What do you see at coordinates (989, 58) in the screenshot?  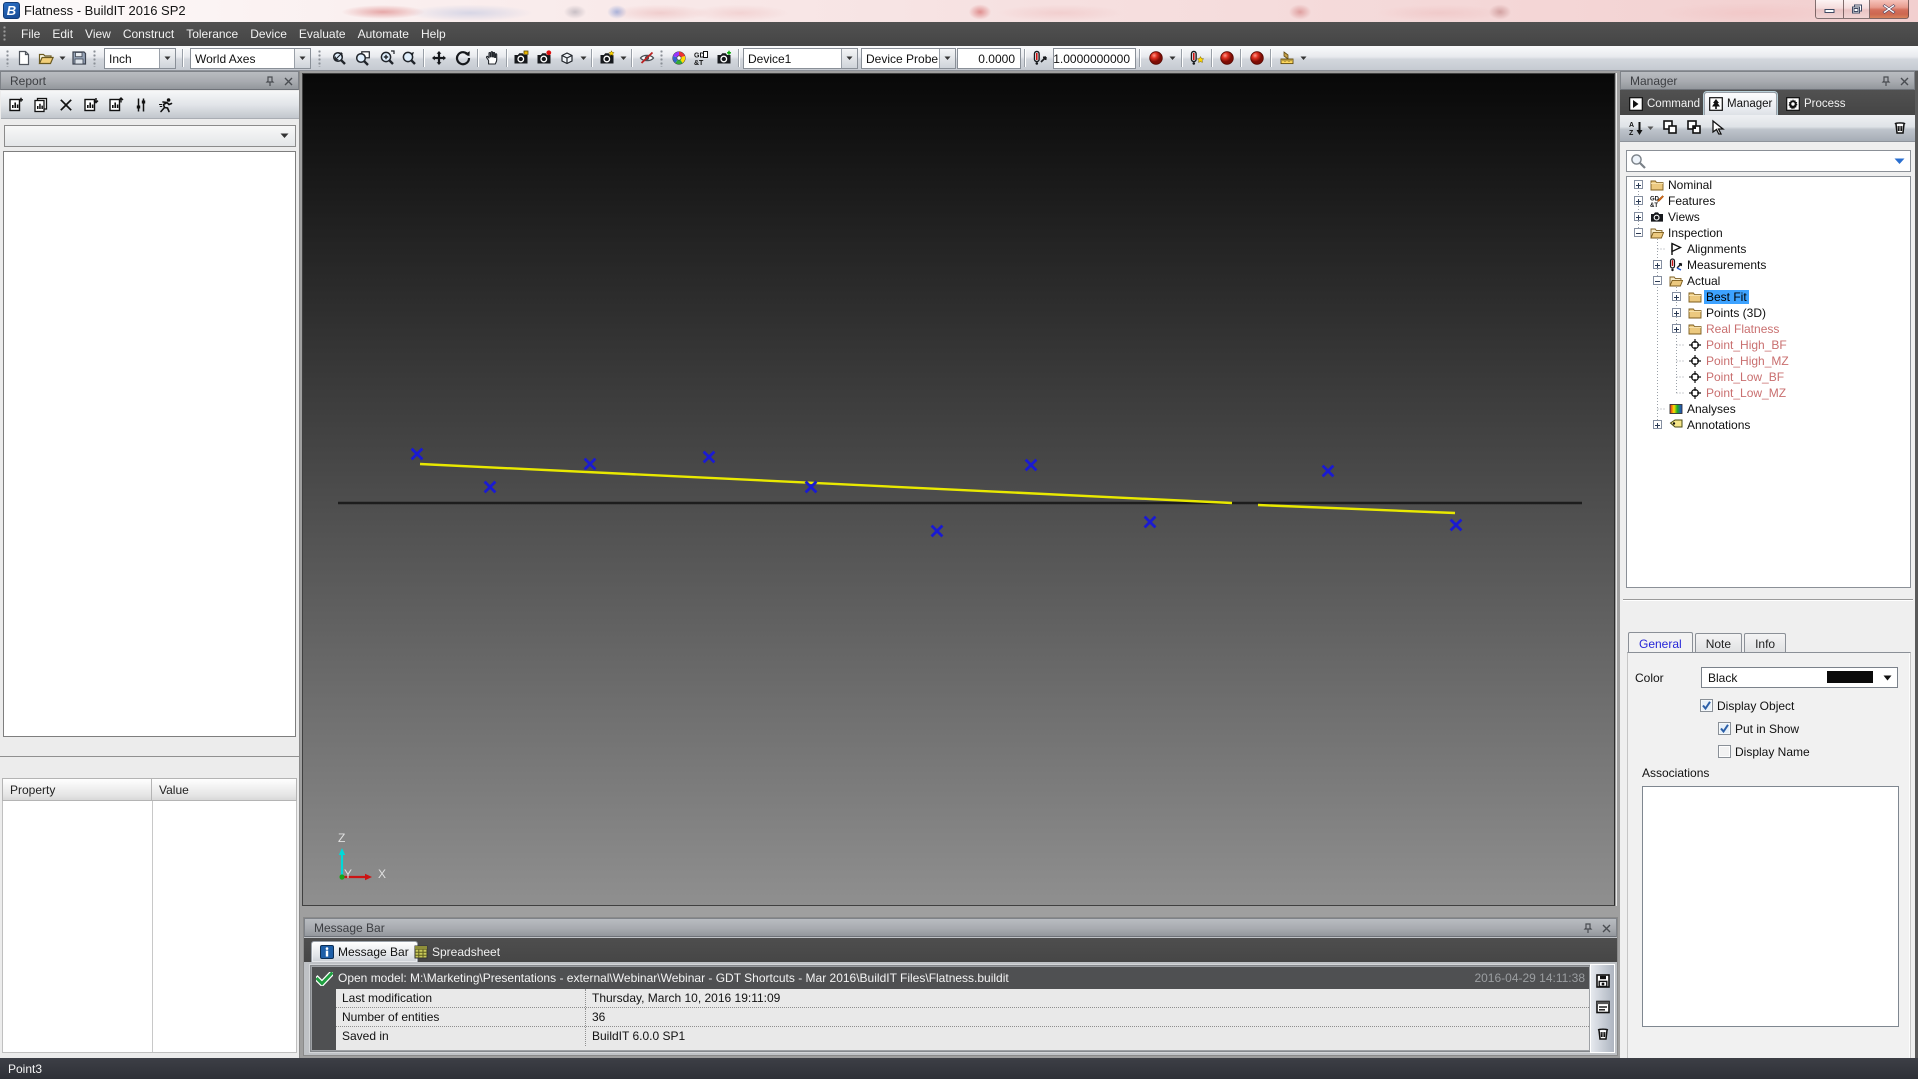 I see `probe-offset-field: 0.0000` at bounding box center [989, 58].